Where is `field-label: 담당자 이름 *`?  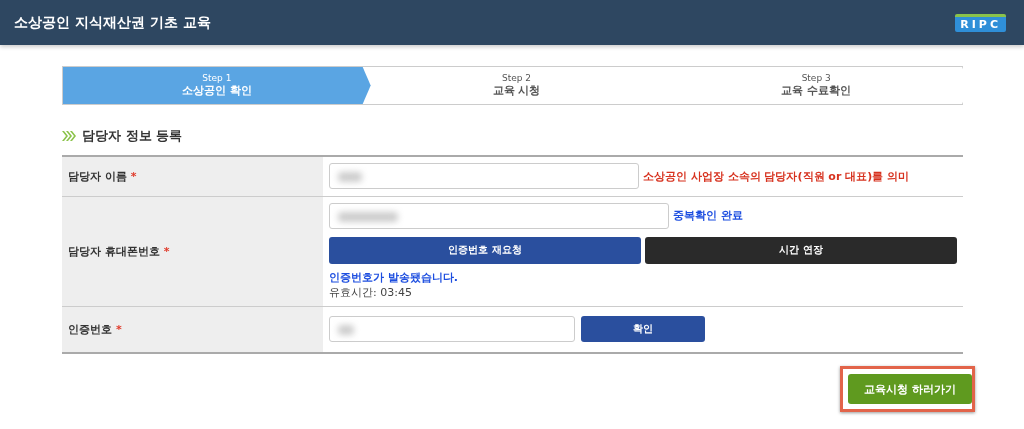 field-label: 담당자 이름 * is located at coordinates (102, 176).